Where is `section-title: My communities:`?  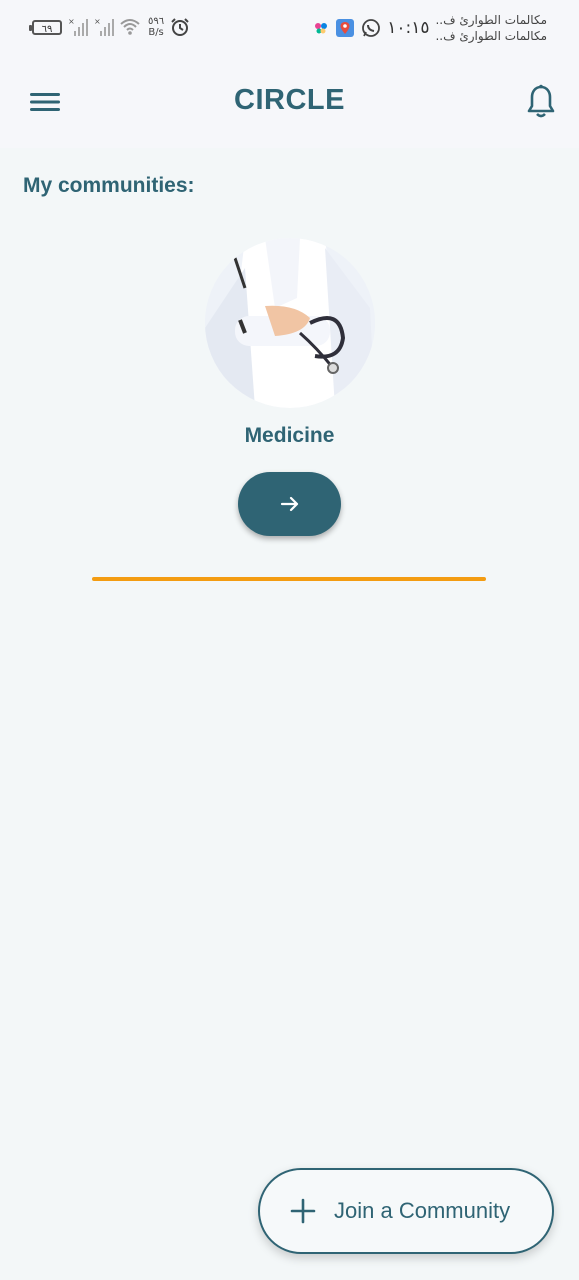
section-title: My communities: is located at coordinates (109, 185).